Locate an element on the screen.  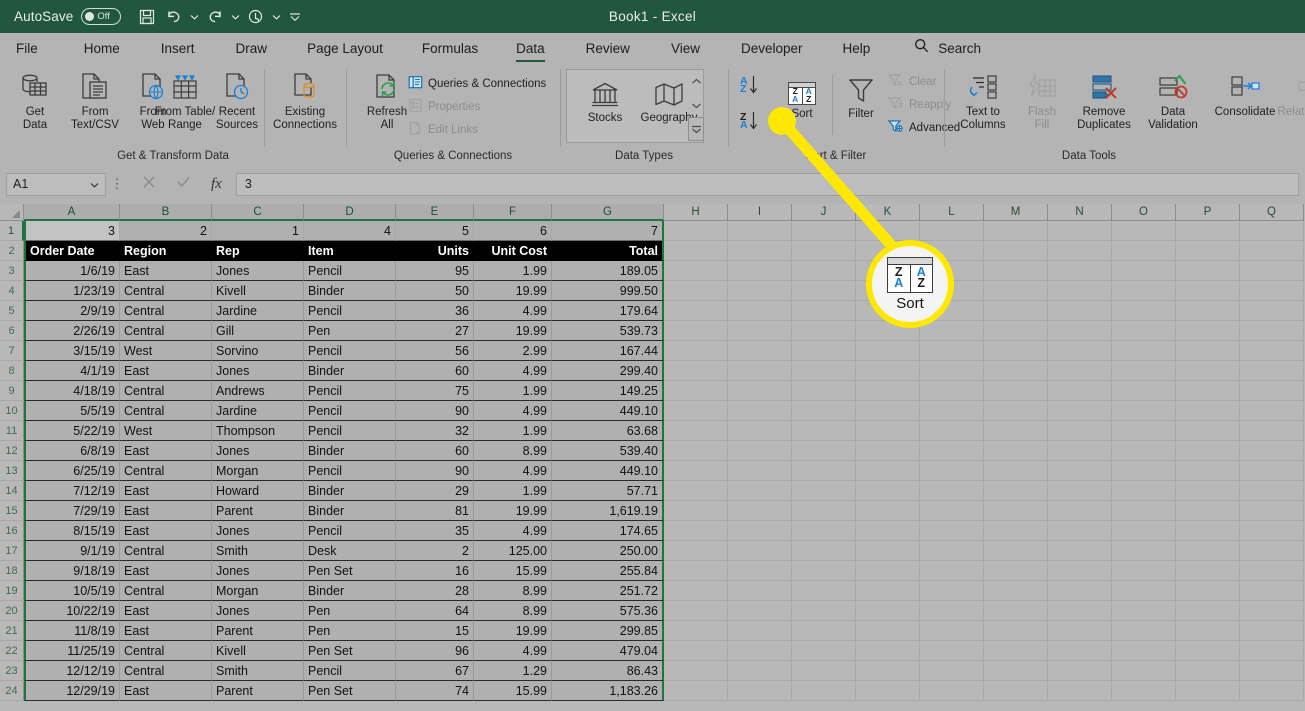
redo-dropdown-icon is located at coordinates (235, 17).